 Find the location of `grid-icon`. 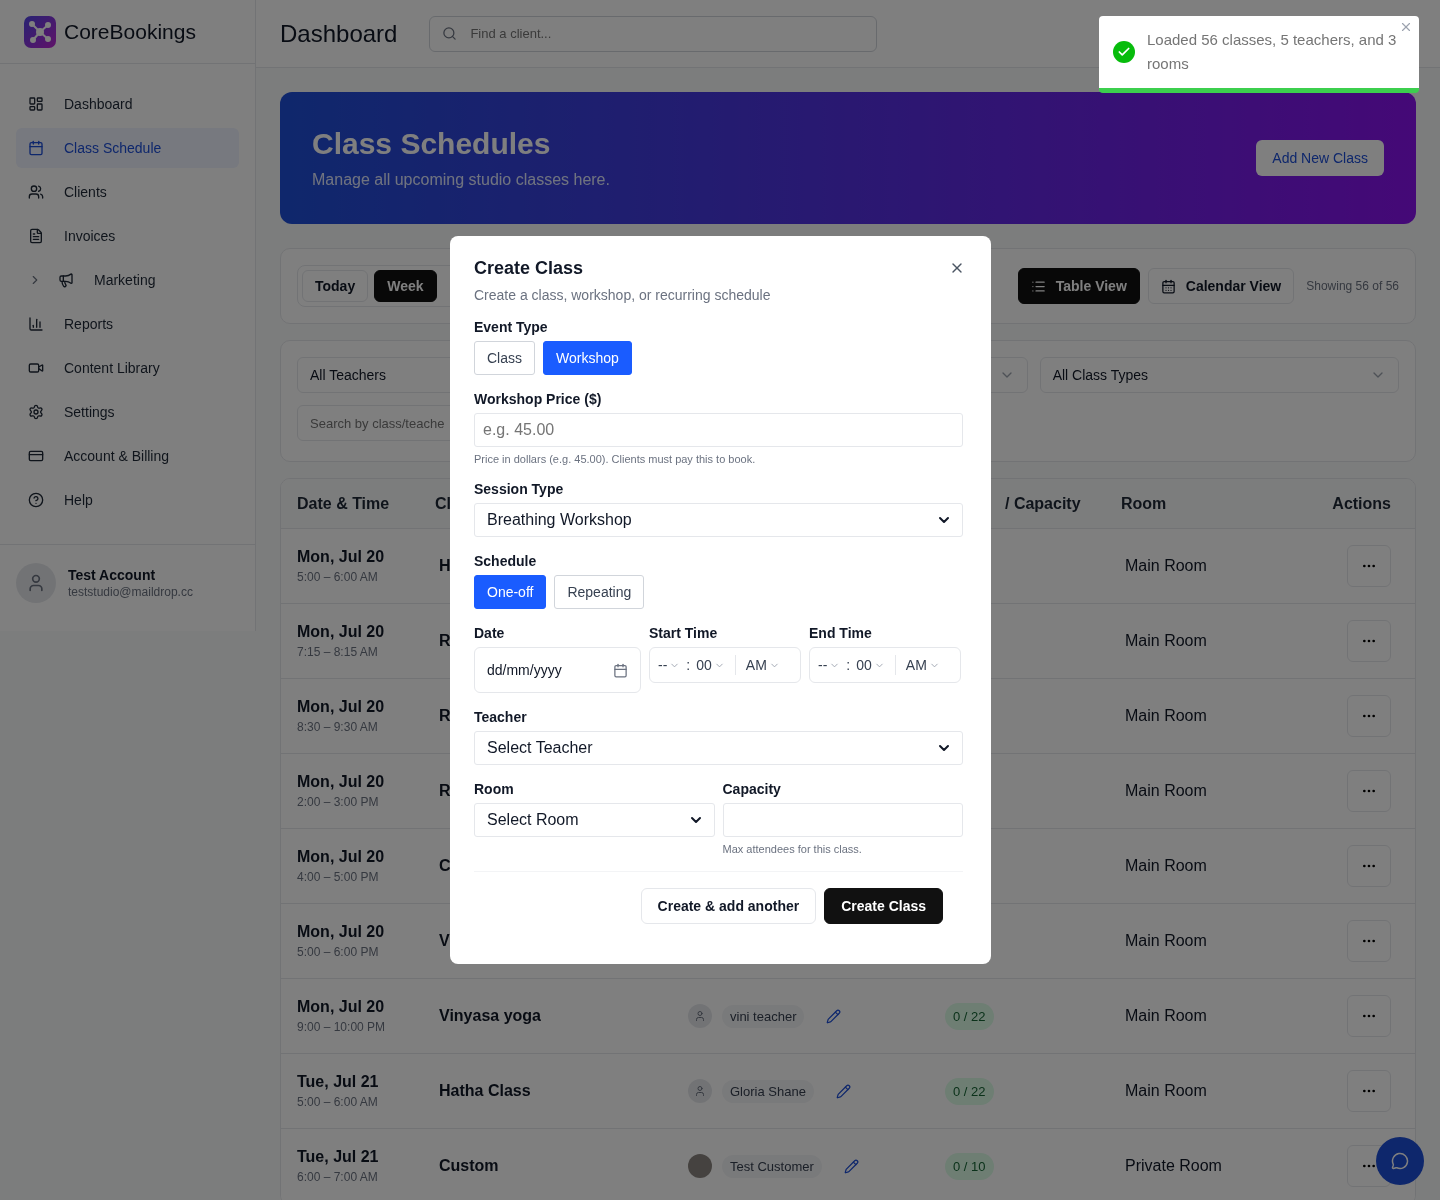

grid-icon is located at coordinates (36, 104).